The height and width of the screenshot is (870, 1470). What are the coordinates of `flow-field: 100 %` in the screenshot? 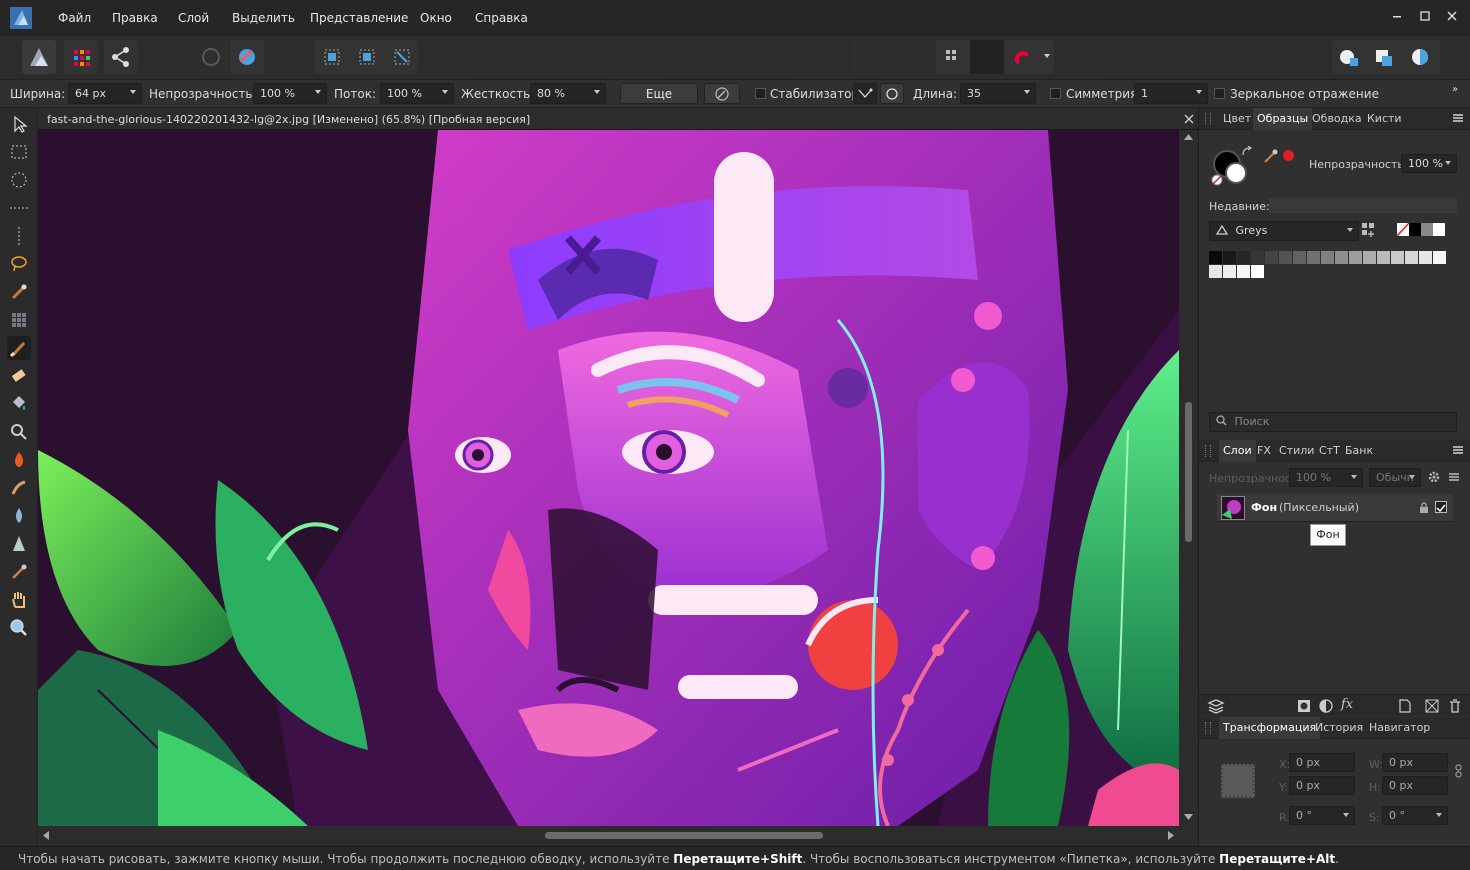 It's located at (417, 93).